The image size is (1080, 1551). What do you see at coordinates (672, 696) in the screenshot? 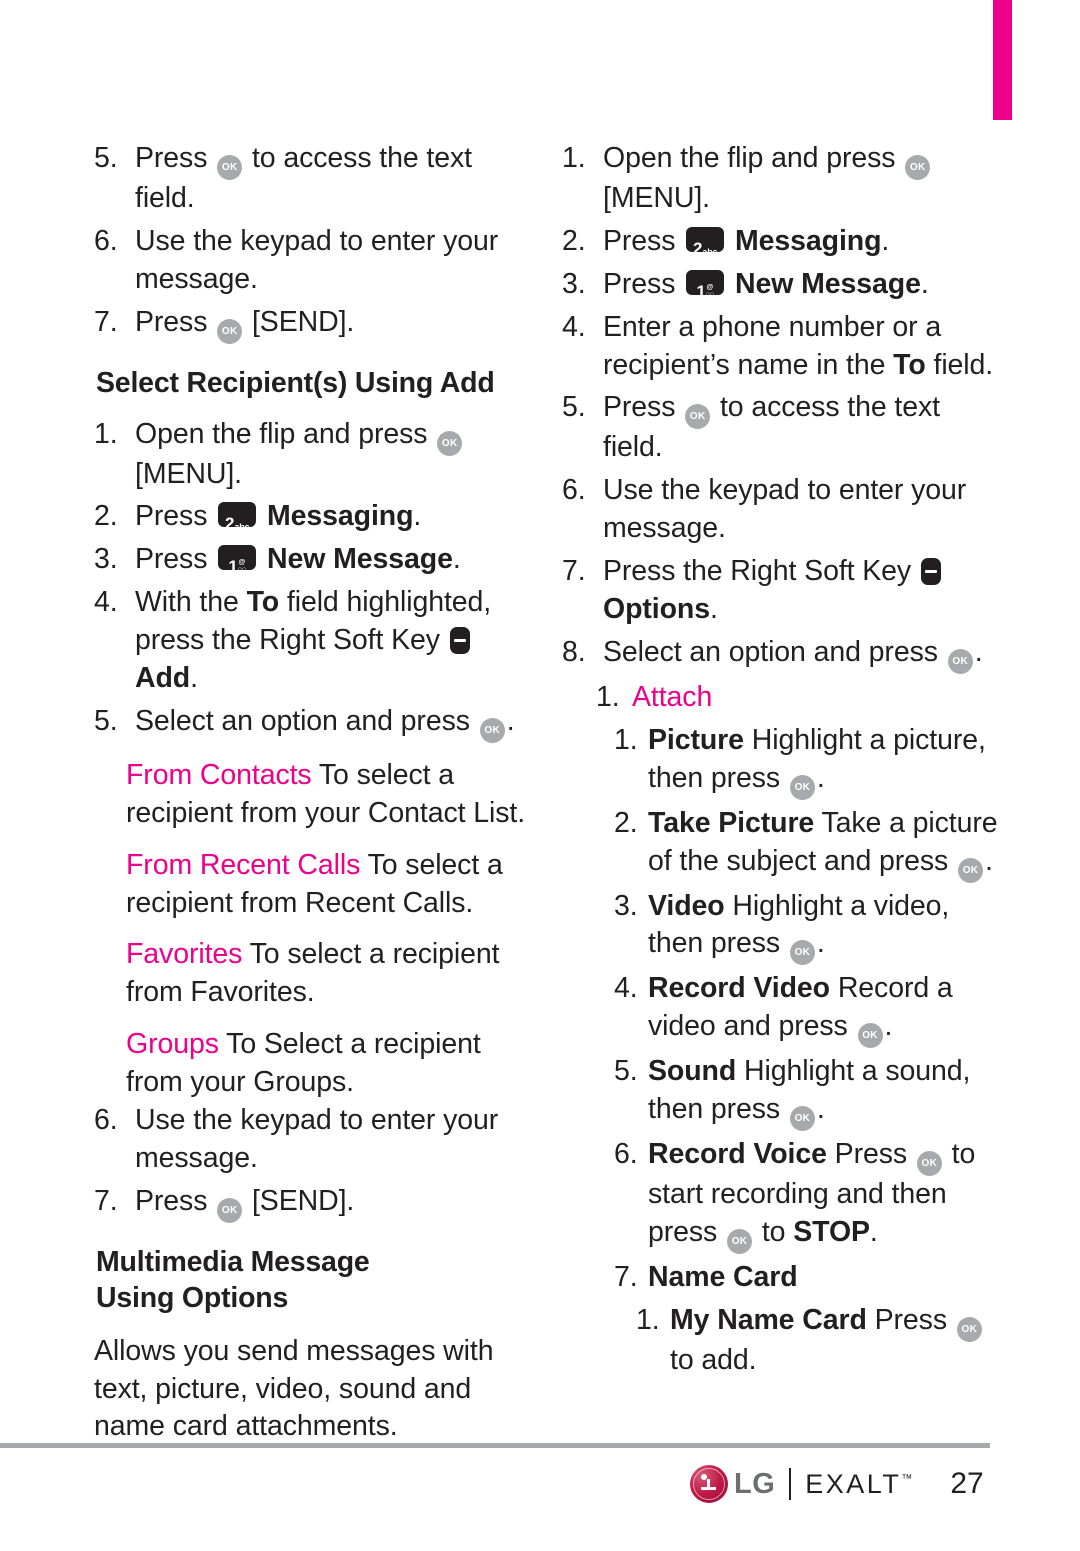
I see `attach-option-label: Attach` at bounding box center [672, 696].